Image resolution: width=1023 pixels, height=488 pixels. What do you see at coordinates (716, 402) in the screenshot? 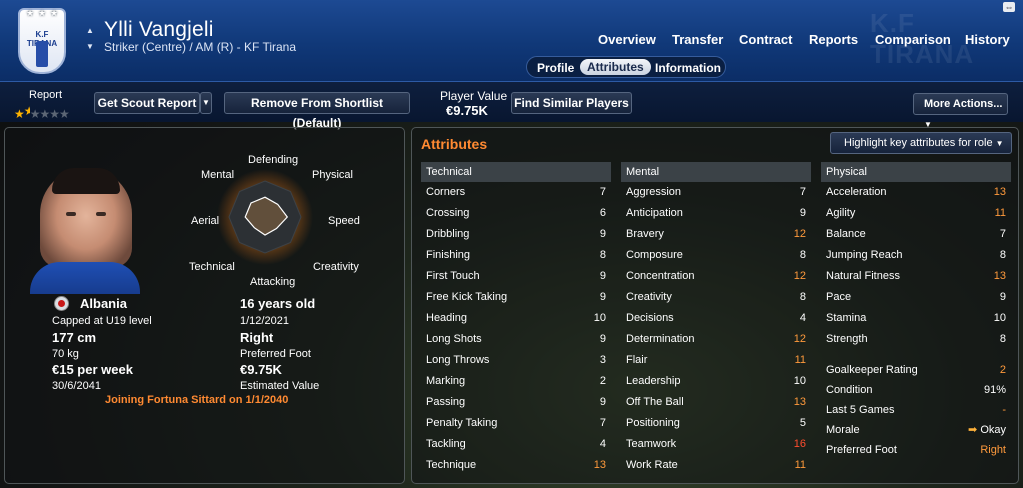
I see `mental-attribute-row: Off The Ball 13` at bounding box center [716, 402].